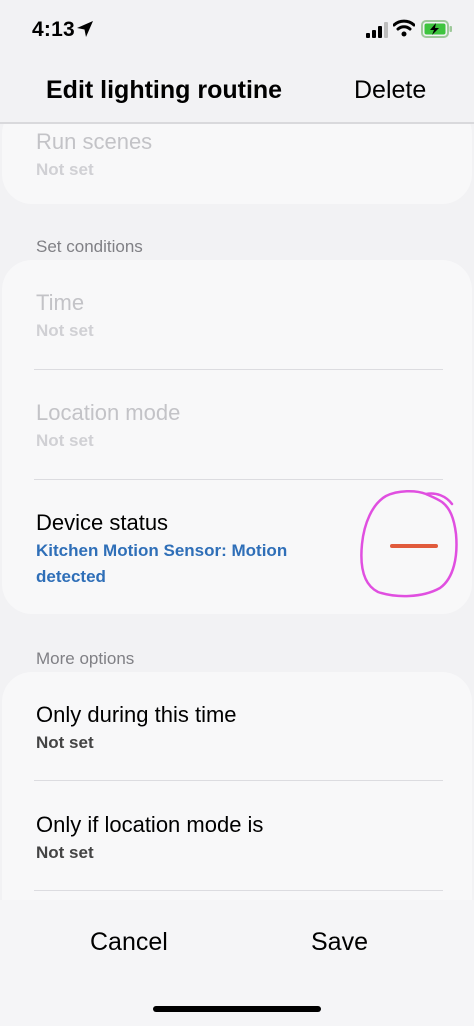  What do you see at coordinates (237, 164) in the screenshot?
I see `actions-card: Run scenes Not set` at bounding box center [237, 164].